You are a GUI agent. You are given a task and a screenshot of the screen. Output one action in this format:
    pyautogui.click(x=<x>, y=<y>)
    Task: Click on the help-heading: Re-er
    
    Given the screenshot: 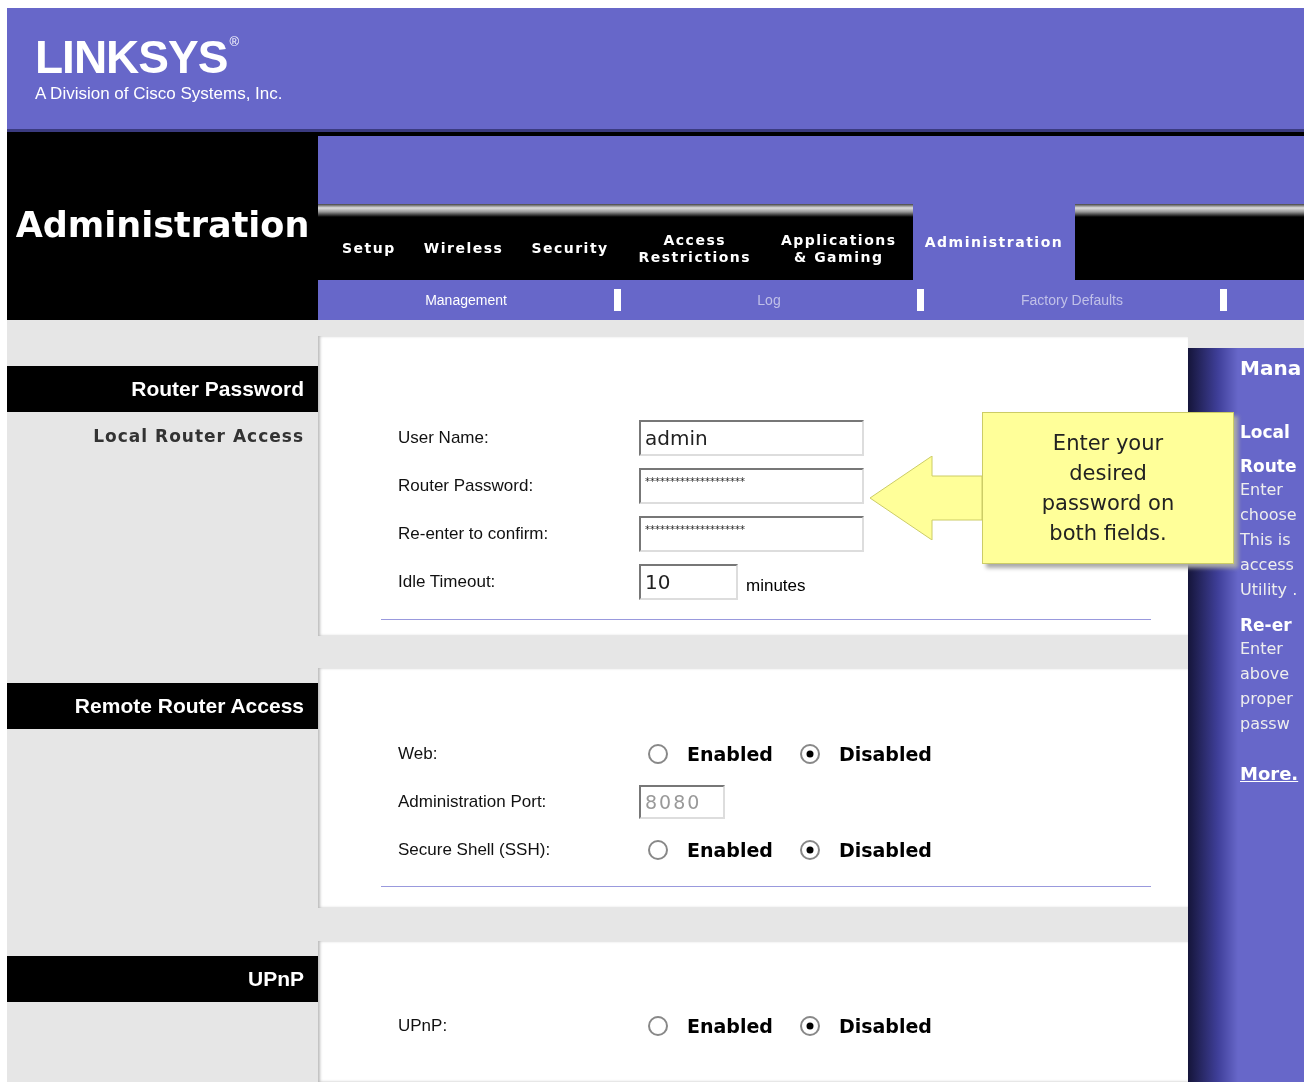 What is the action you would take?
    pyautogui.click(x=1266, y=626)
    